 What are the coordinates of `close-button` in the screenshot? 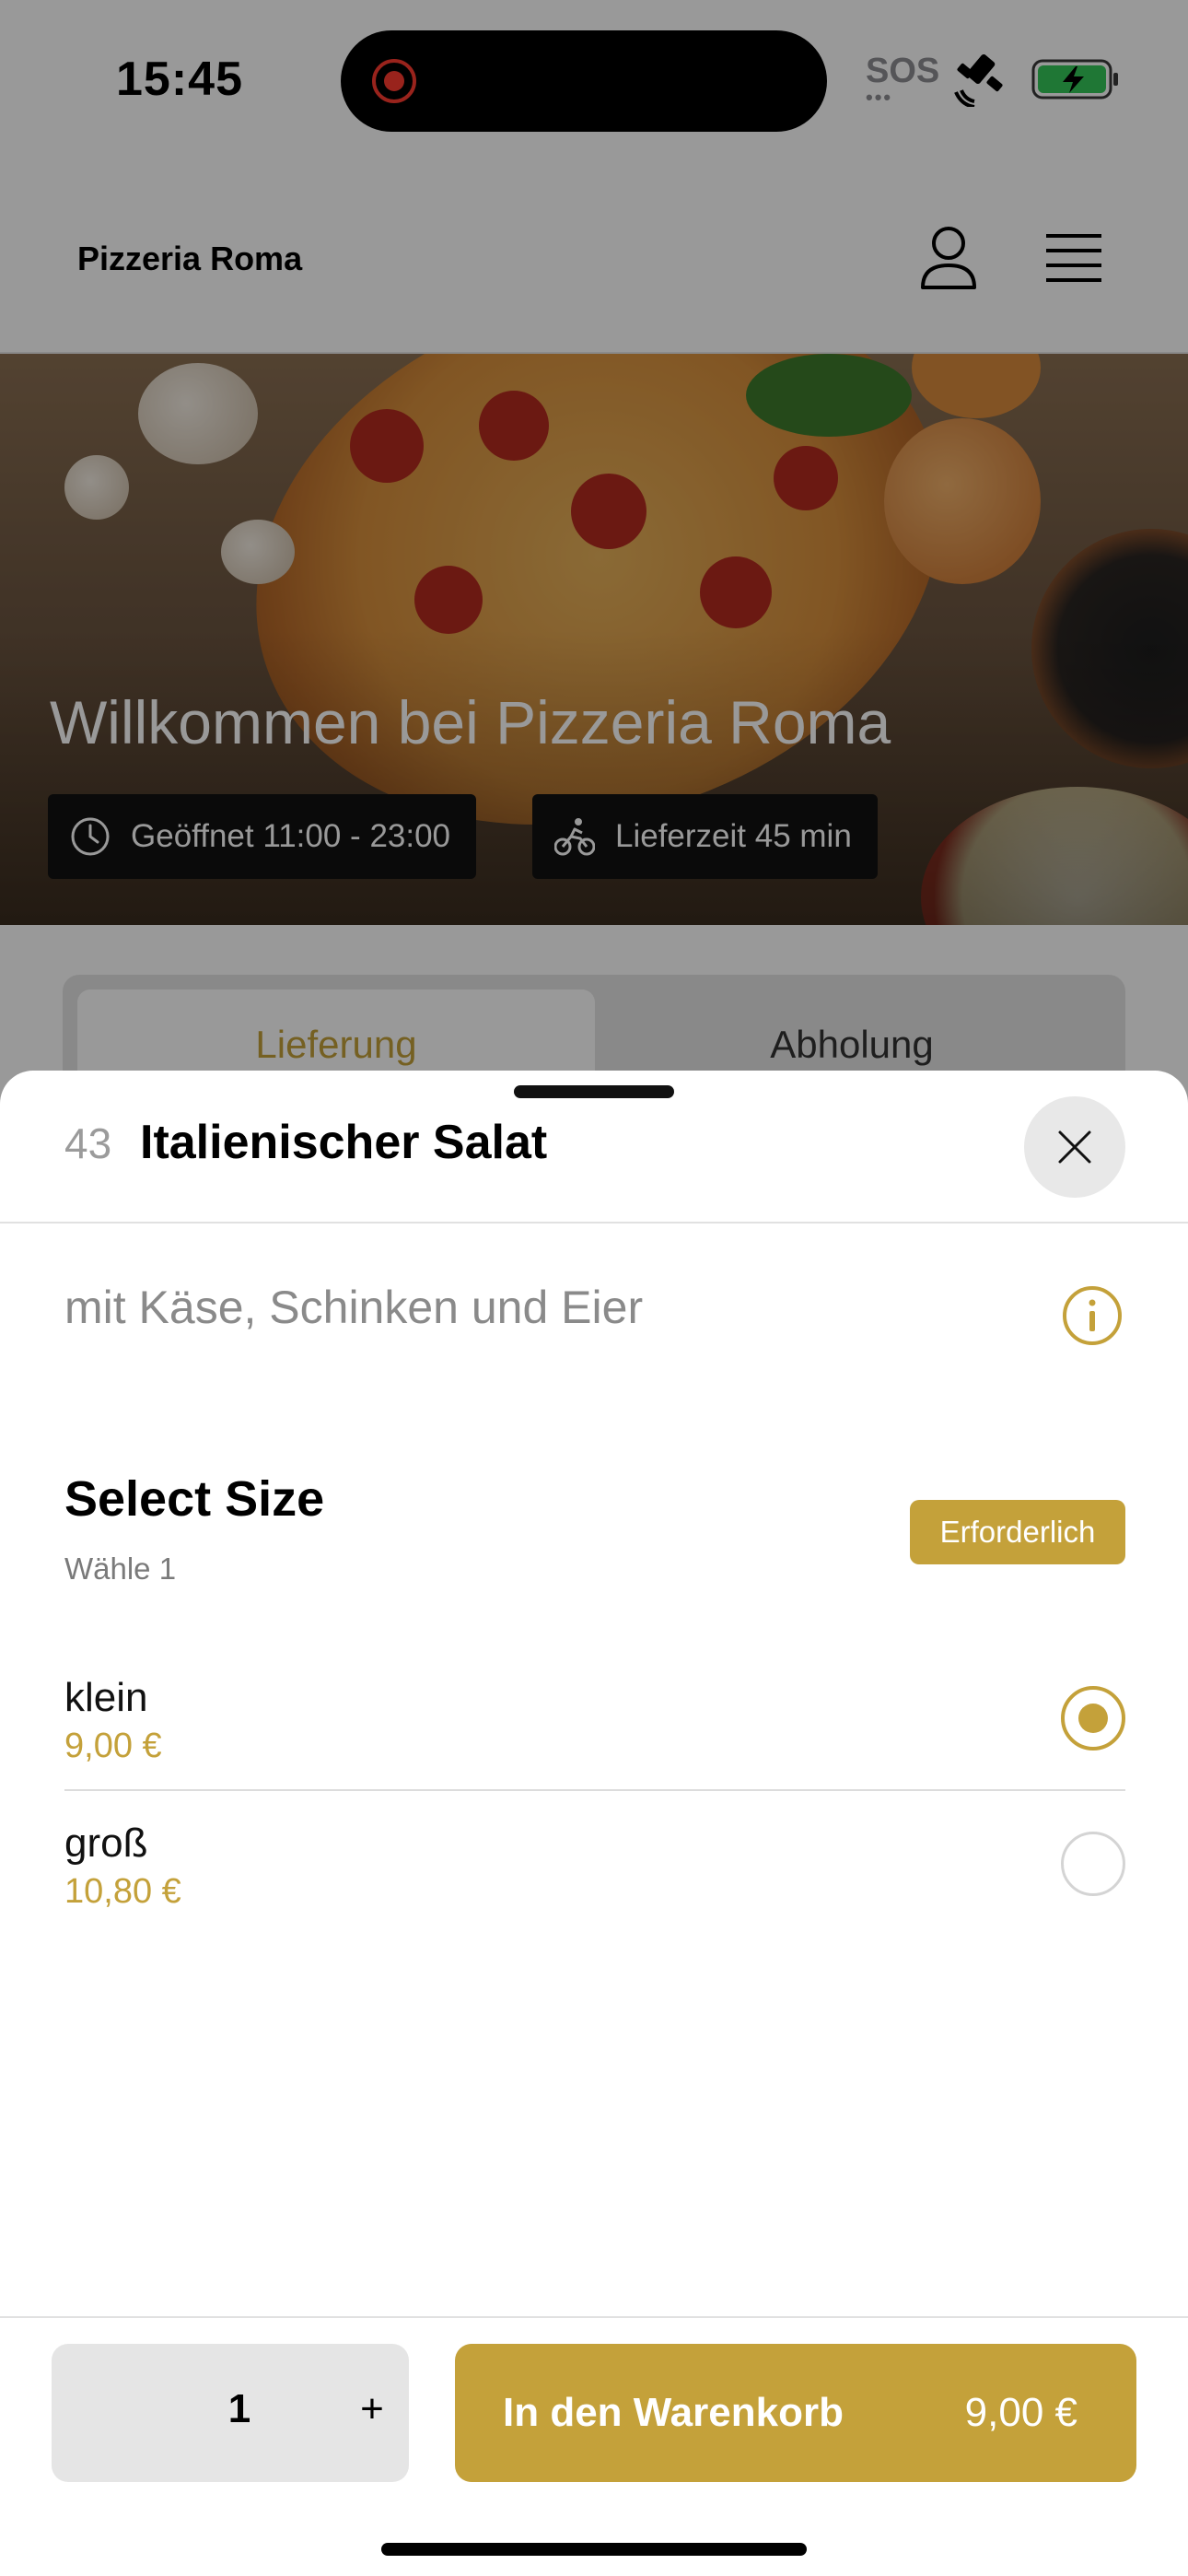 It's located at (1074, 1147).